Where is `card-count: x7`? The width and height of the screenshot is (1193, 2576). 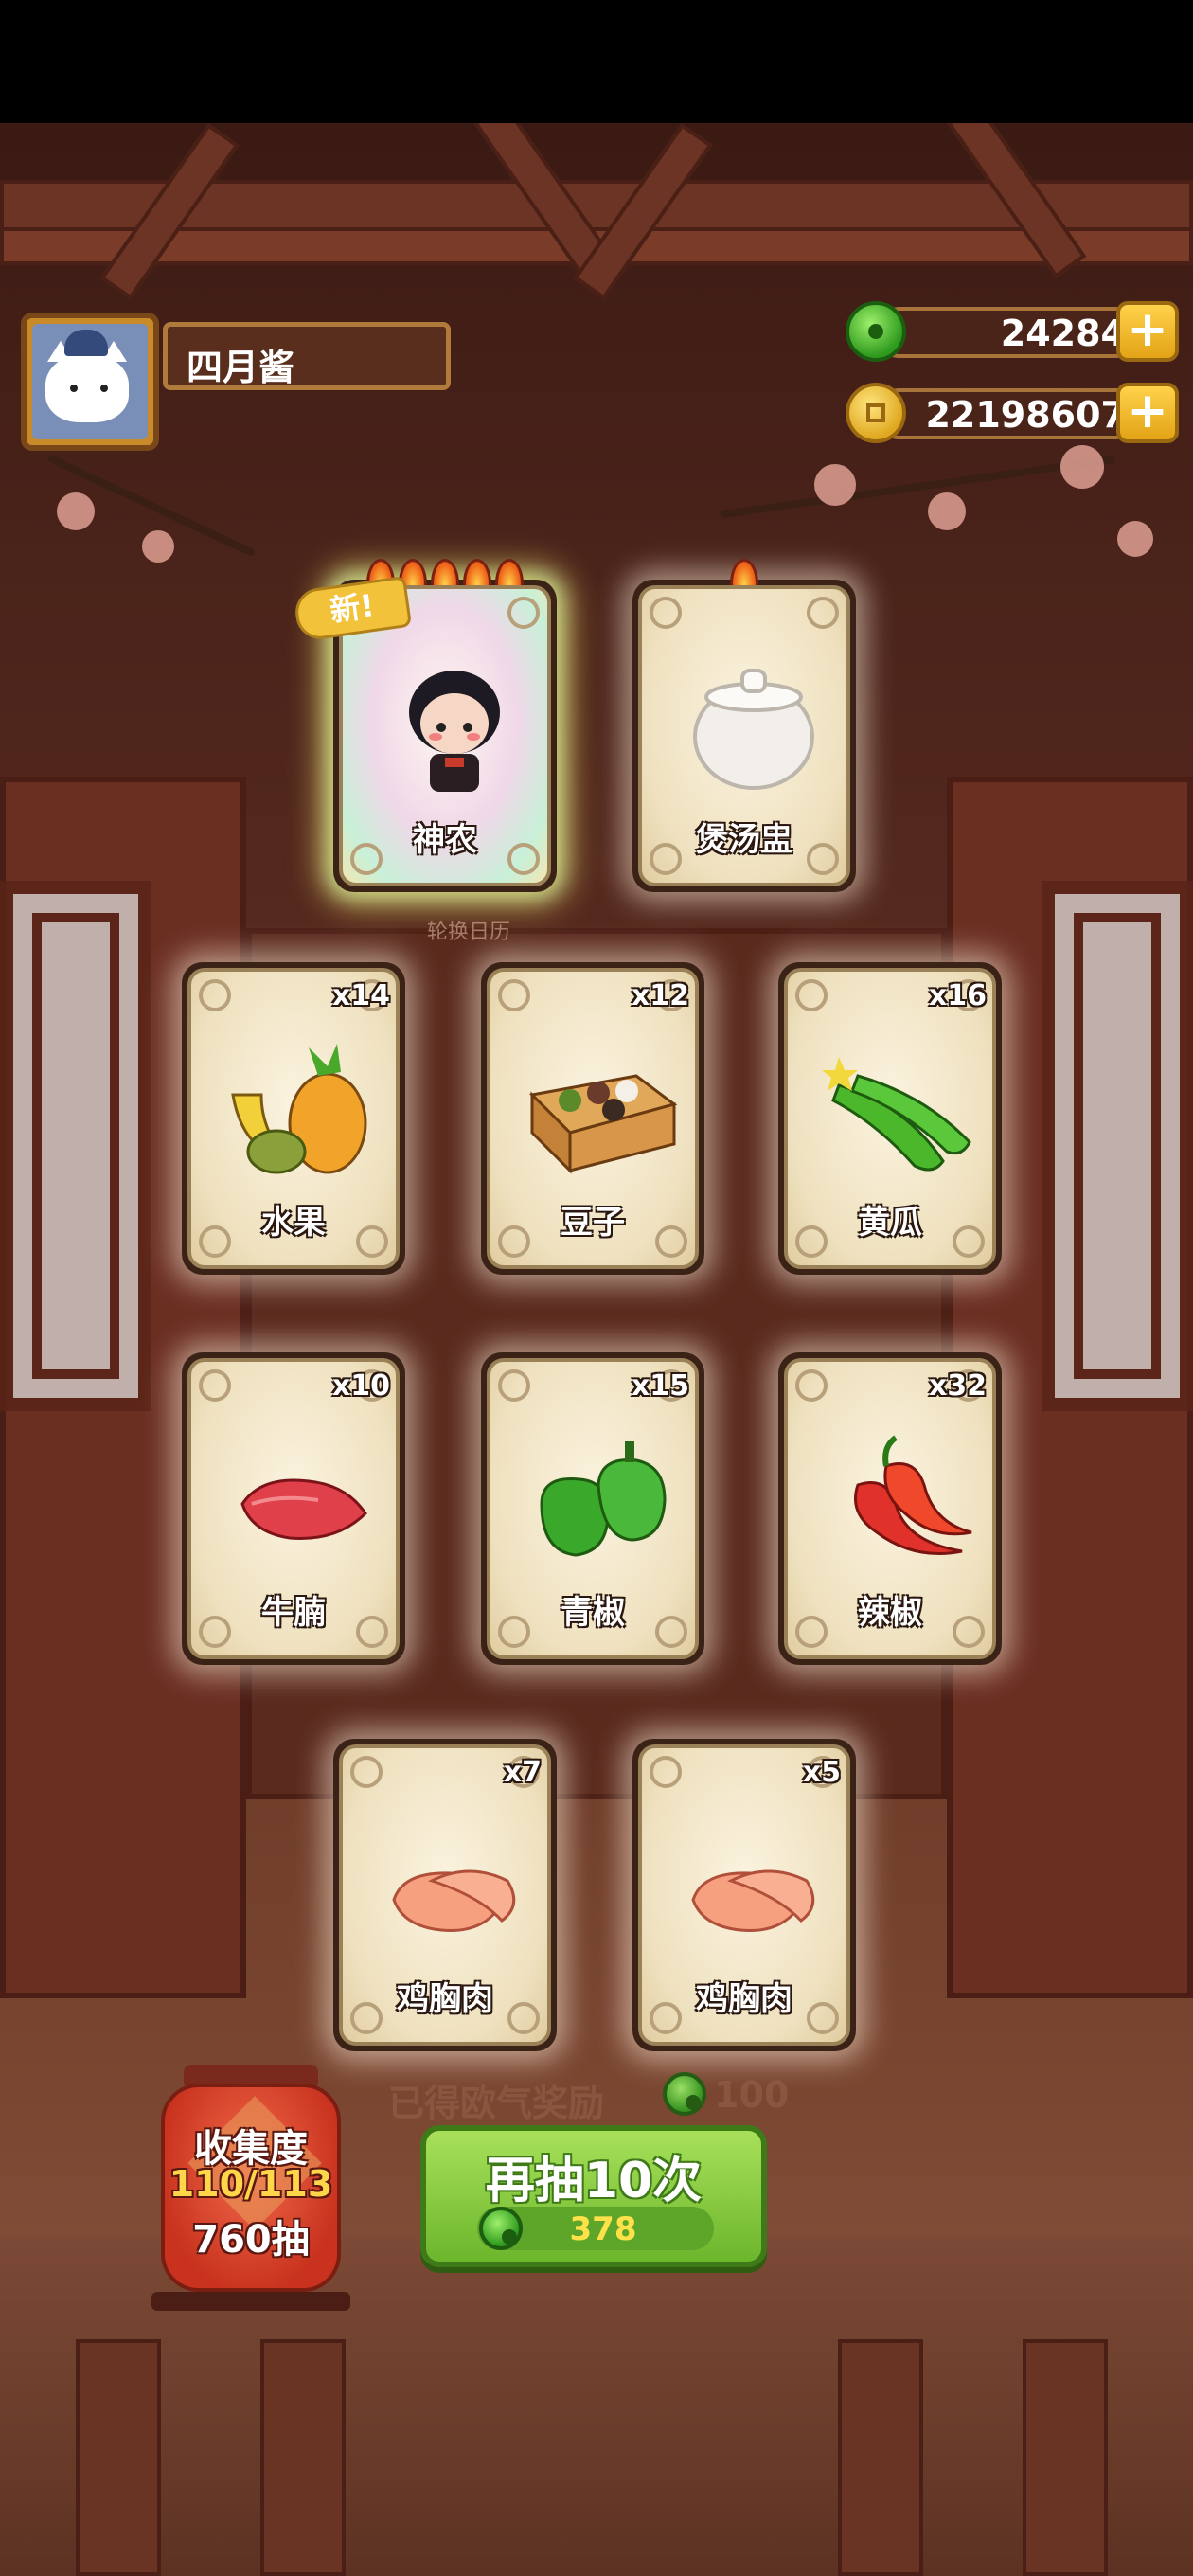 card-count: x7 is located at coordinates (522, 1772).